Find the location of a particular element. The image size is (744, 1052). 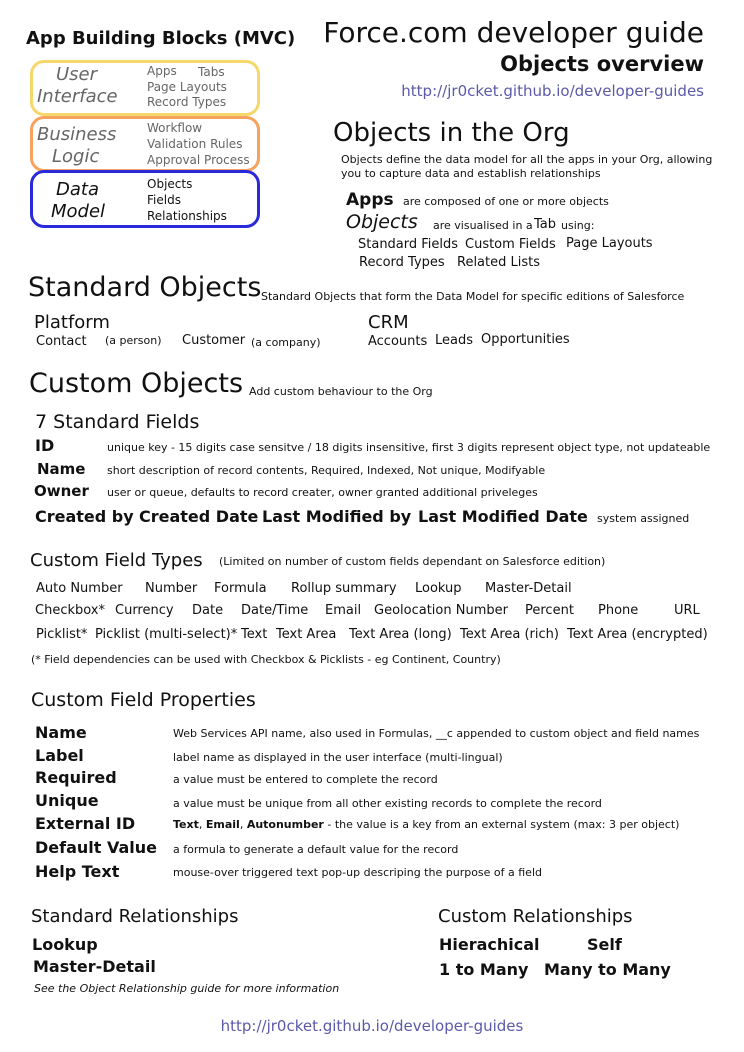

crm-item: Leads is located at coordinates (454, 340).